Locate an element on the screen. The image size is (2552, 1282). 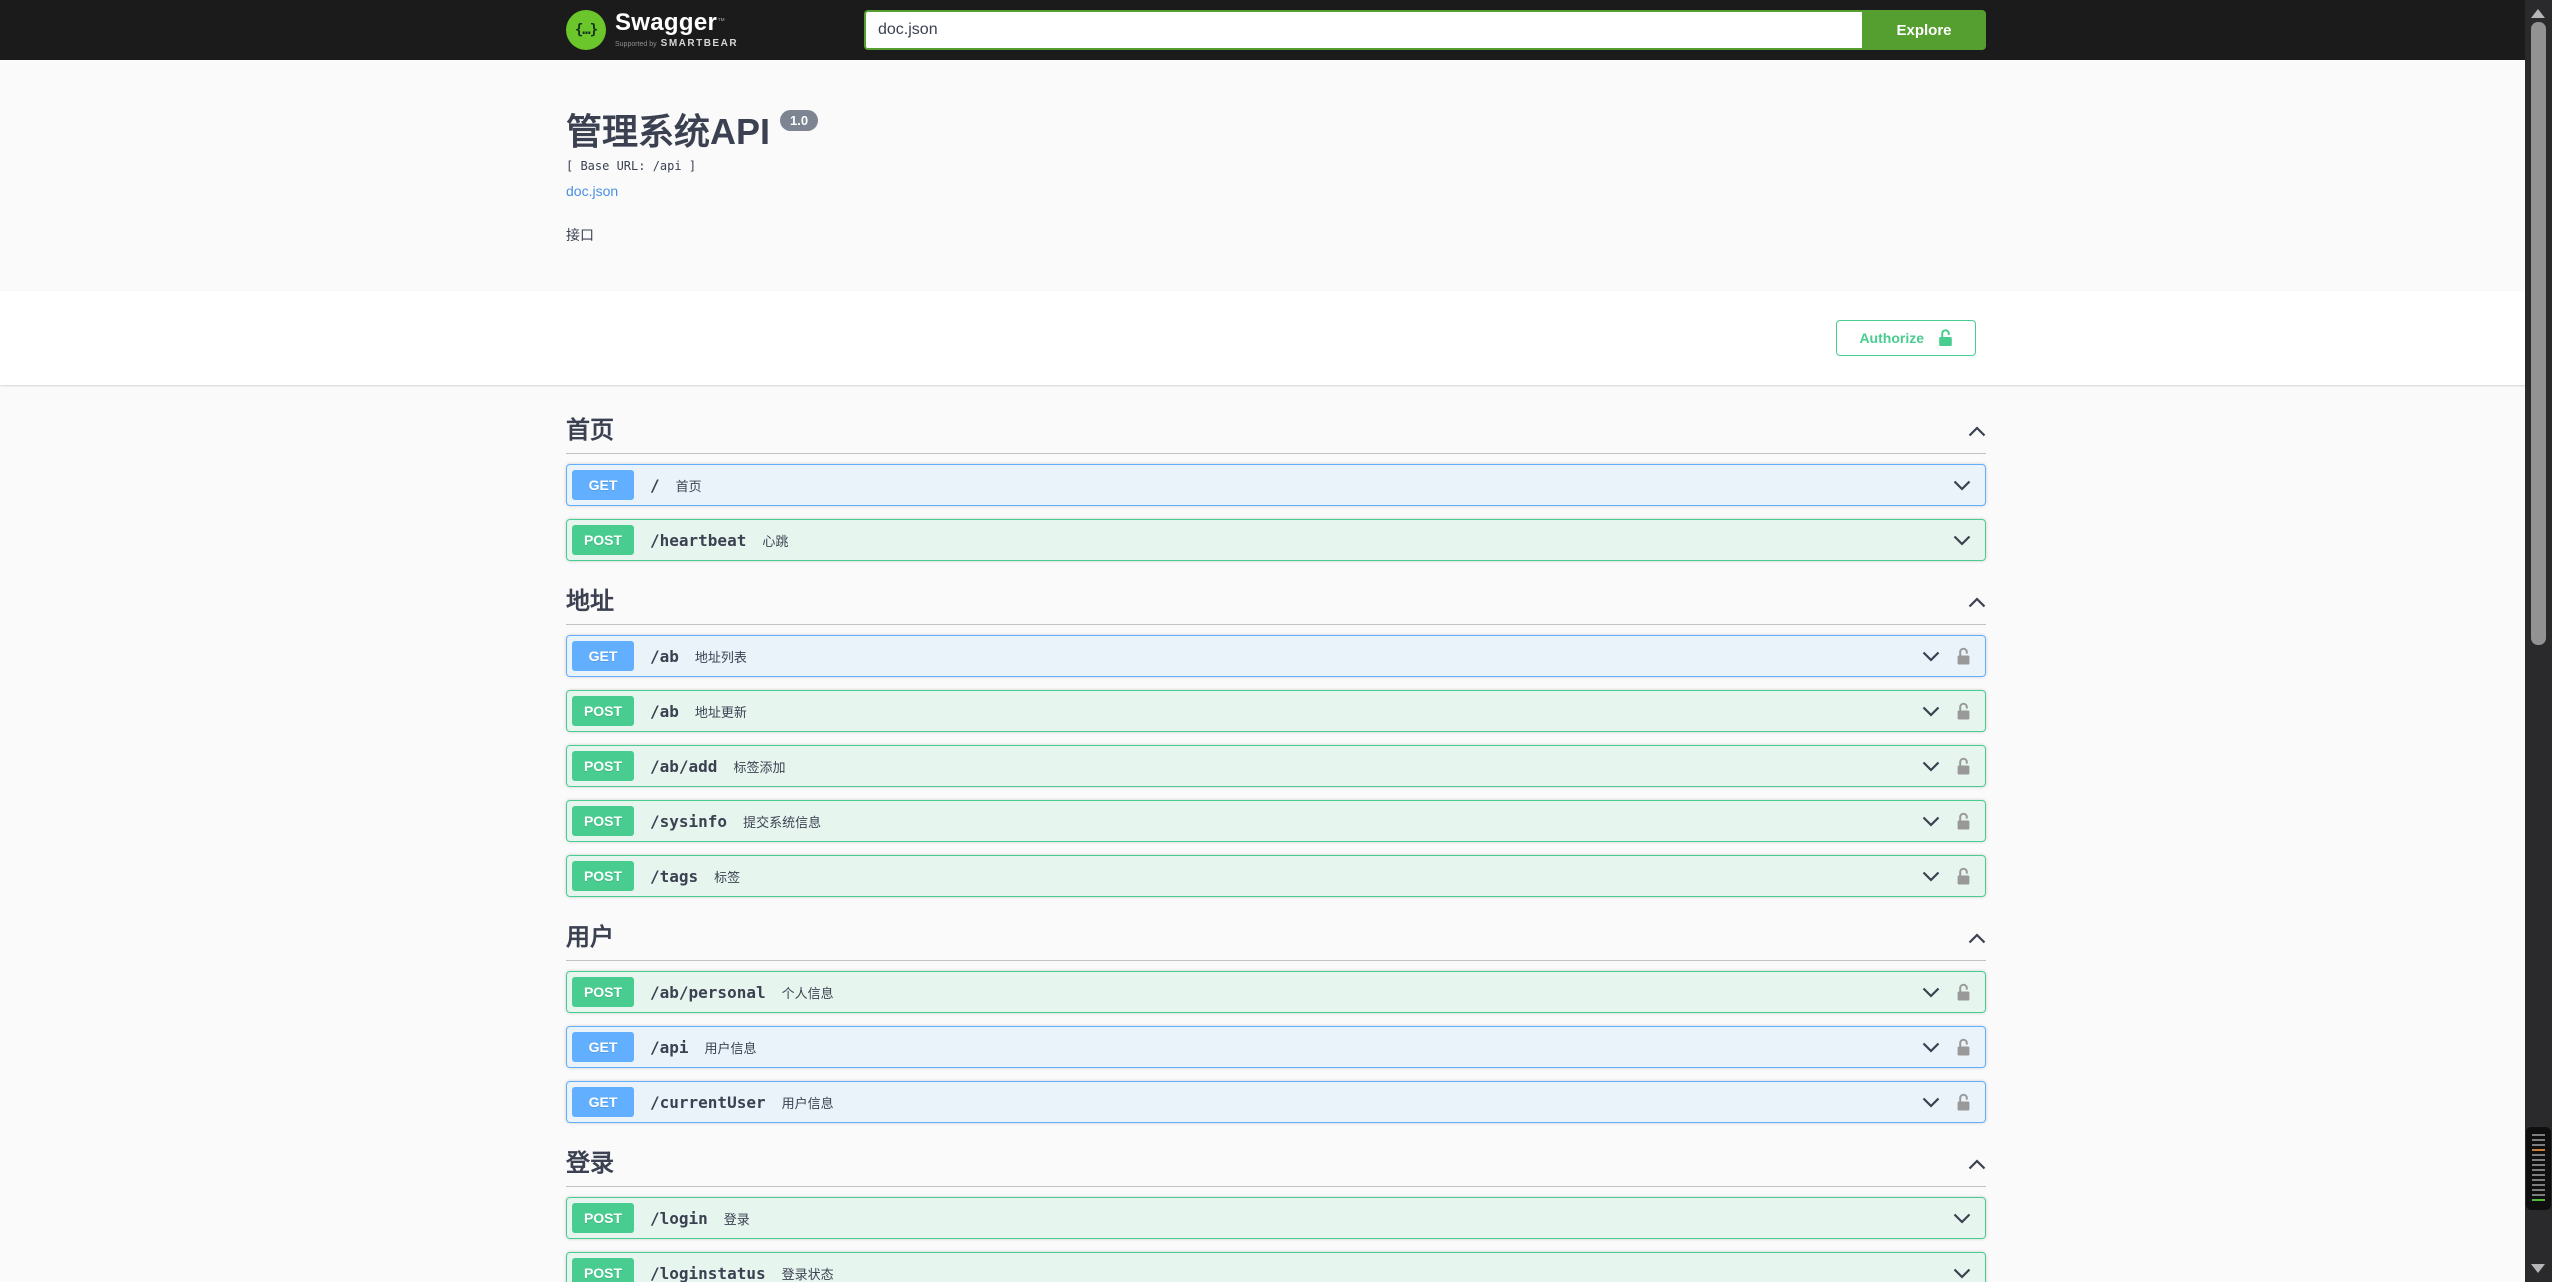
base-url: [ Base URL: /api ] is located at coordinates (631, 166).